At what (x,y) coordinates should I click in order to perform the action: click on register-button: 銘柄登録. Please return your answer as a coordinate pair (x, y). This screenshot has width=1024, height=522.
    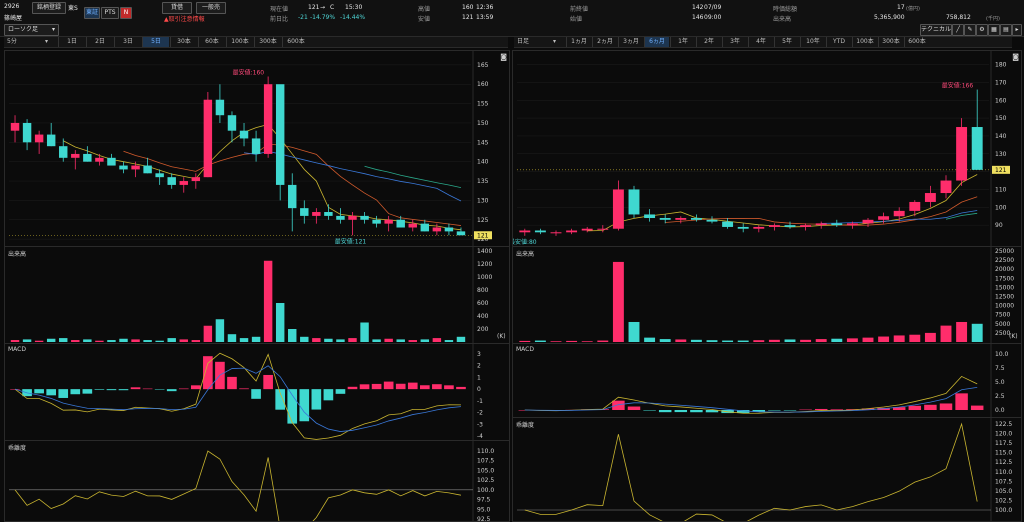
    Looking at the image, I should click on (49, 8).